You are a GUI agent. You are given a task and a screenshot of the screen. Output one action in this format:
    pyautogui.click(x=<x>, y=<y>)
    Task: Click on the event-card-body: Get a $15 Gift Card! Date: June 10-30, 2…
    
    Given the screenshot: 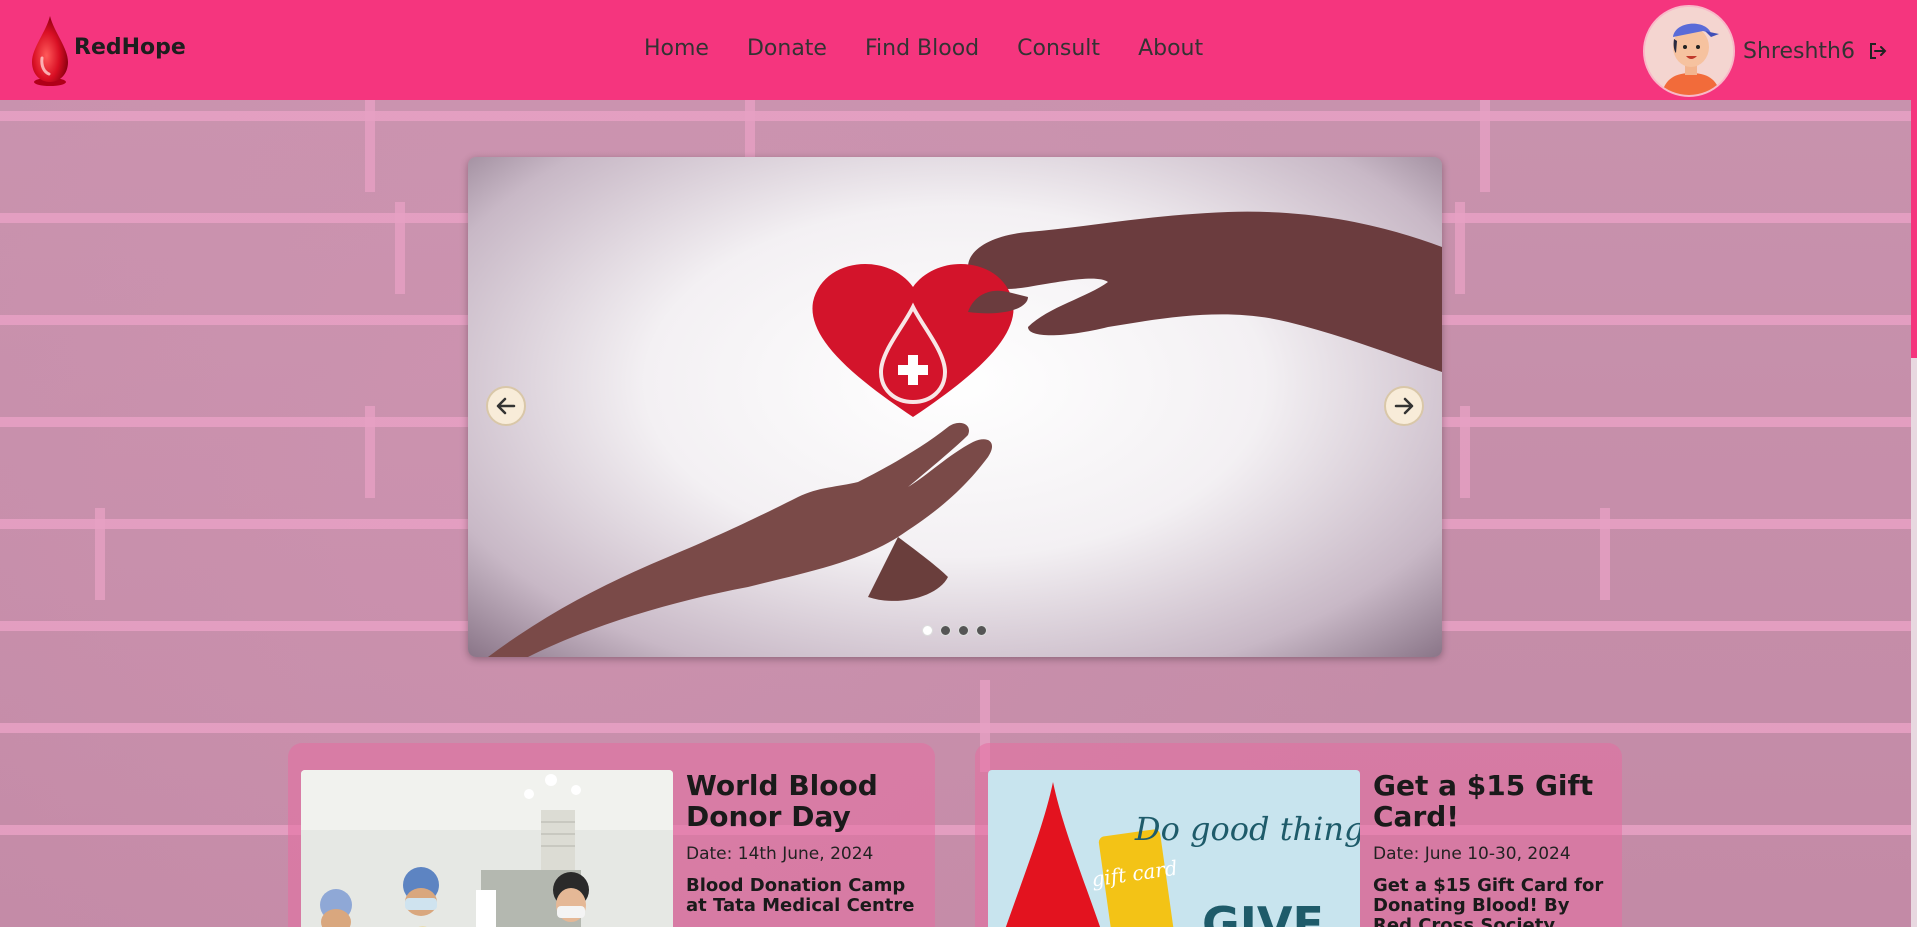 What is the action you would take?
    pyautogui.click(x=1490, y=848)
    